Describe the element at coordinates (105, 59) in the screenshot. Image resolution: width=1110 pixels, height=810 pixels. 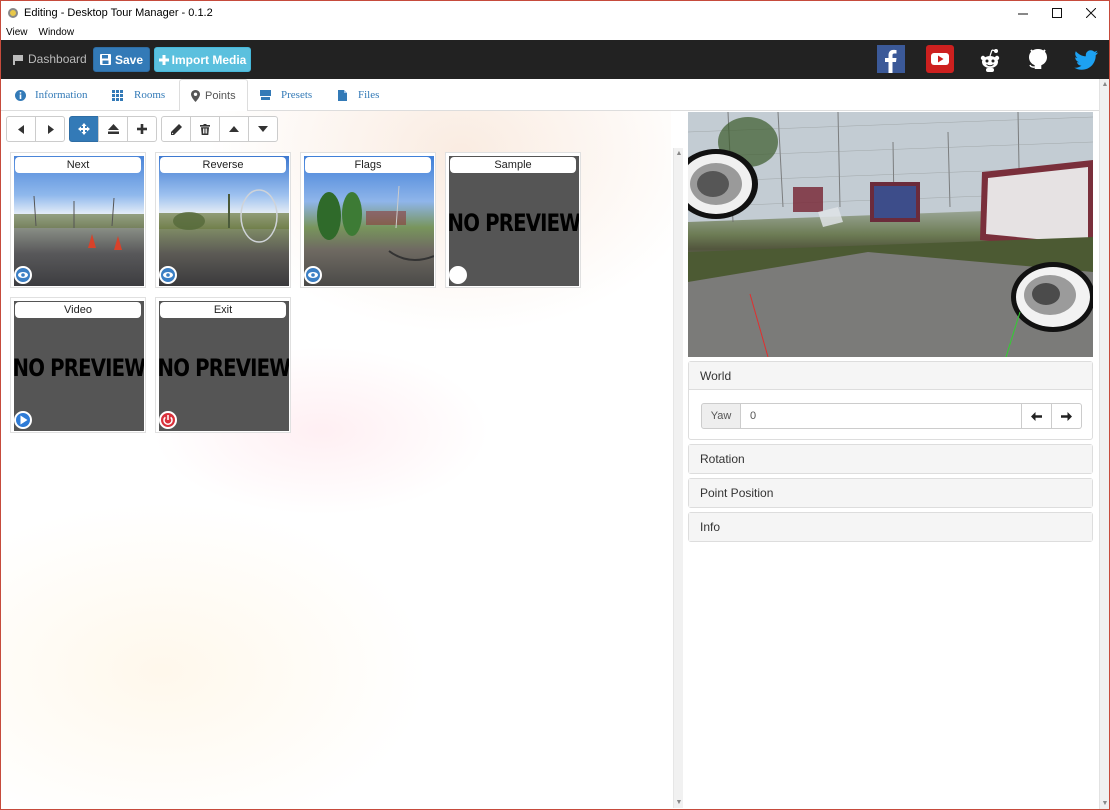
I see `floppy-icon` at that location.